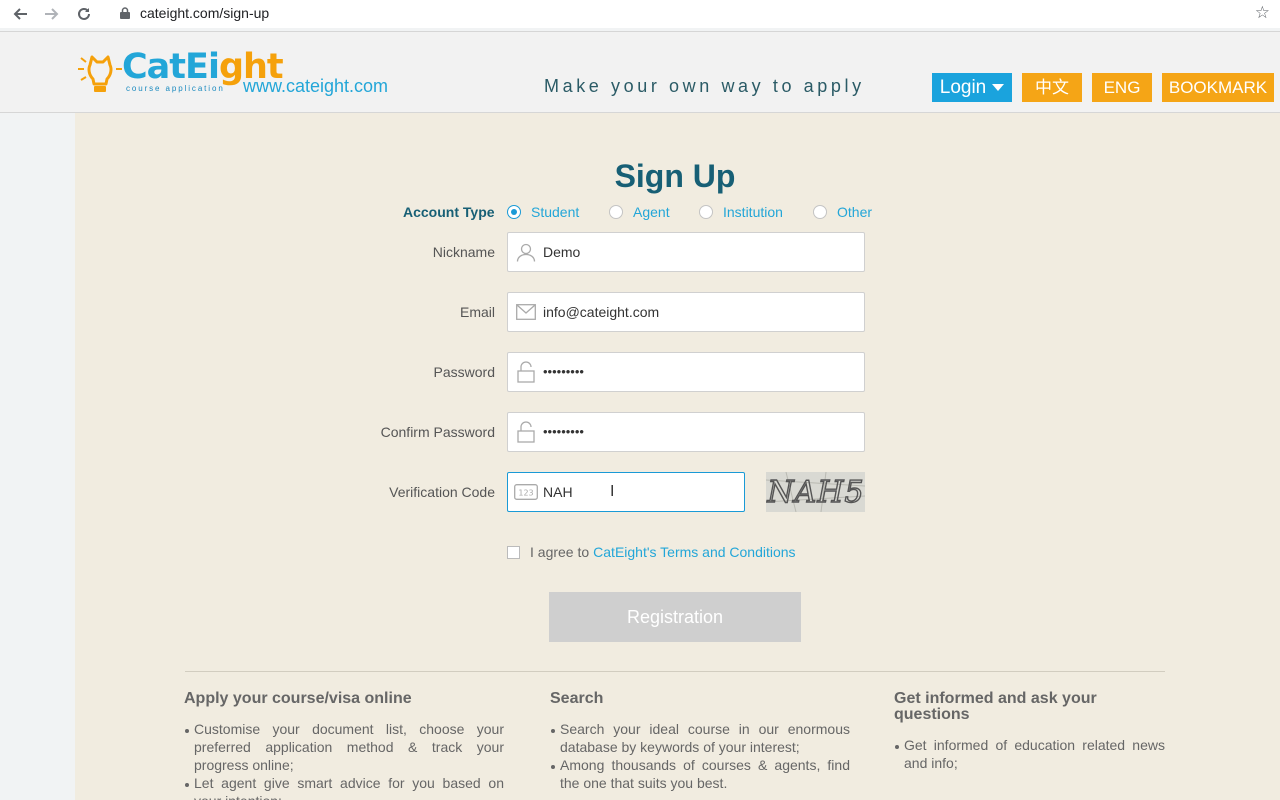 The width and height of the screenshot is (1280, 800). I want to click on password-label: Password, so click(464, 372).